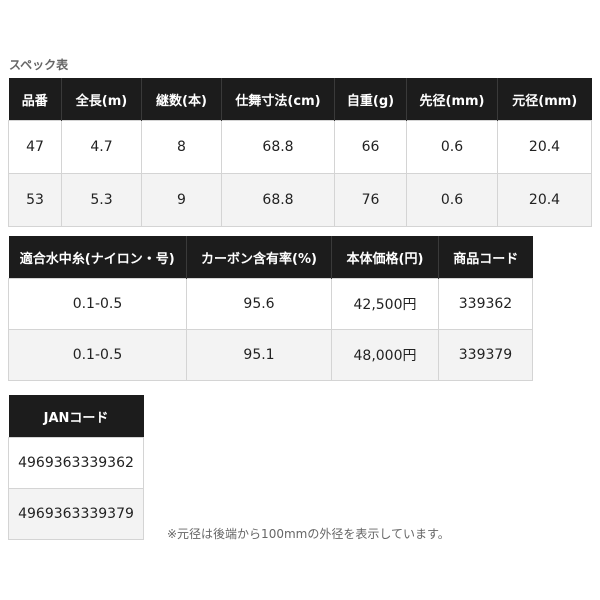 This screenshot has width=600, height=600. Describe the element at coordinates (385, 355) in the screenshot. I see `table-cell: 48,000円` at that location.